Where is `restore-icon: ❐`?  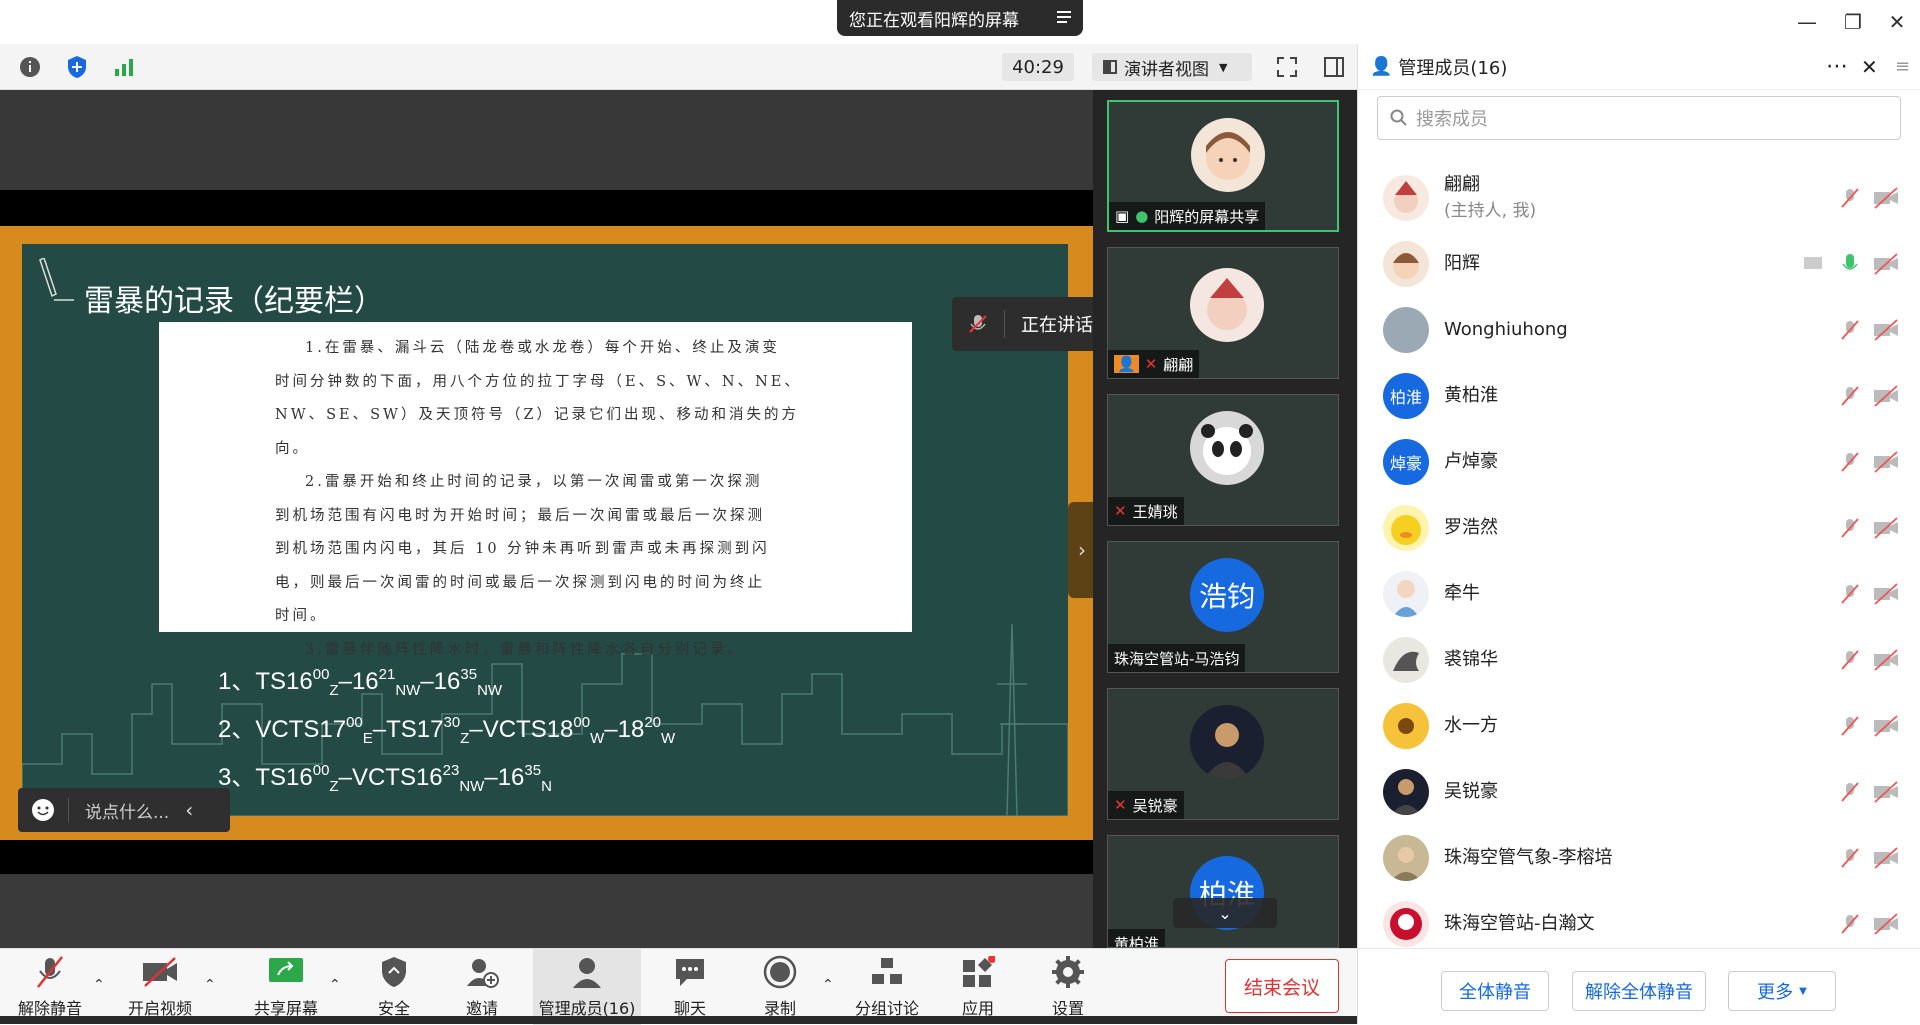 restore-icon: ❐ is located at coordinates (1853, 22).